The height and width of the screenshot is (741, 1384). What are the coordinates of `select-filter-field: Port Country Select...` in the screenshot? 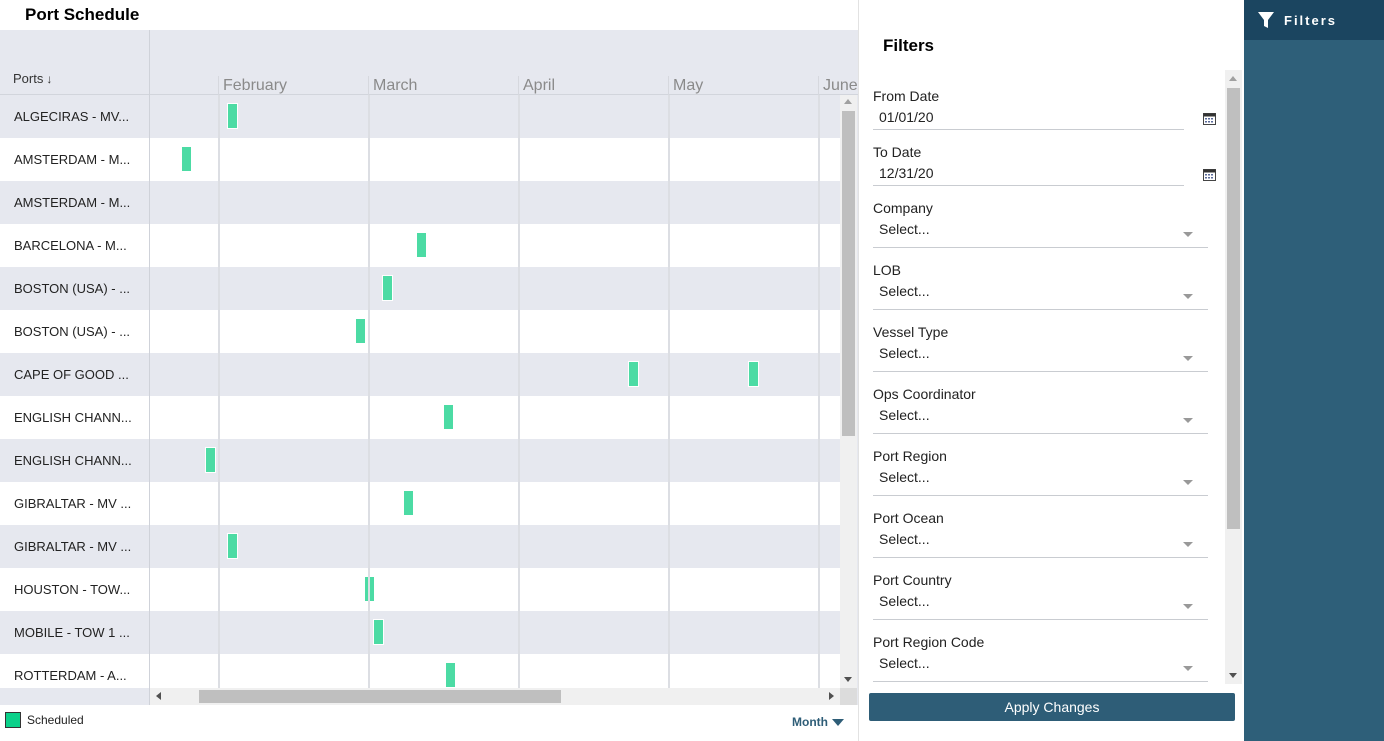 It's located at (1040, 595).